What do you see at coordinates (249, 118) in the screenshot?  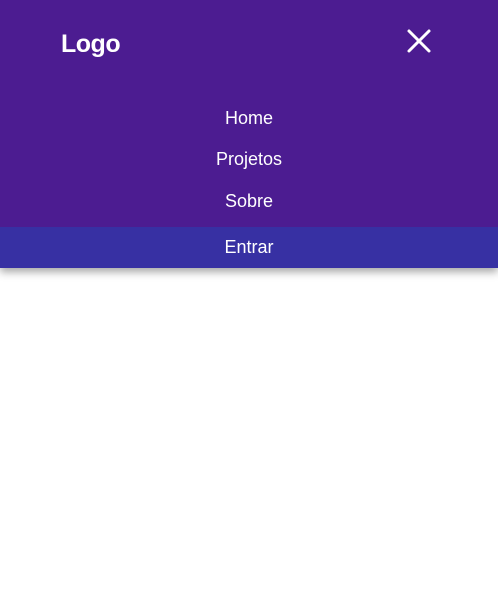 I see `nav-item-home: Home` at bounding box center [249, 118].